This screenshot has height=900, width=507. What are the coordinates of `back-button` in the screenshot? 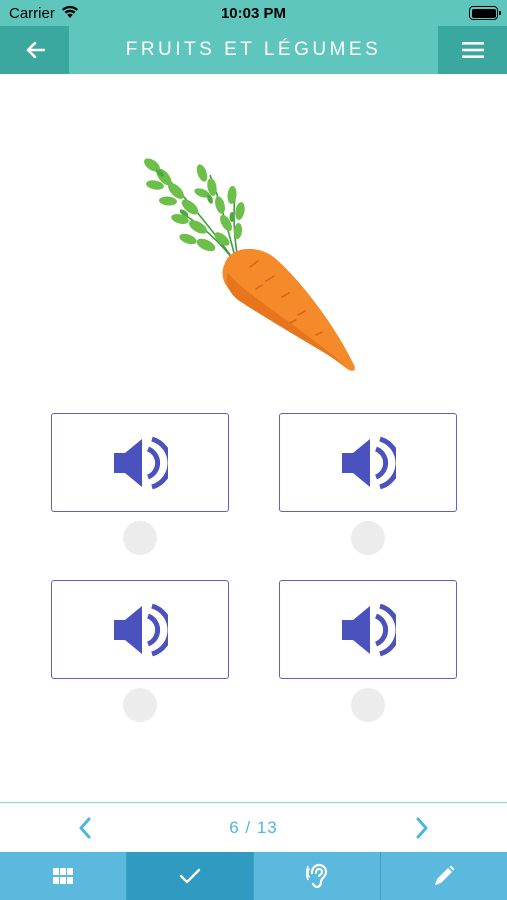 It's located at (34, 50).